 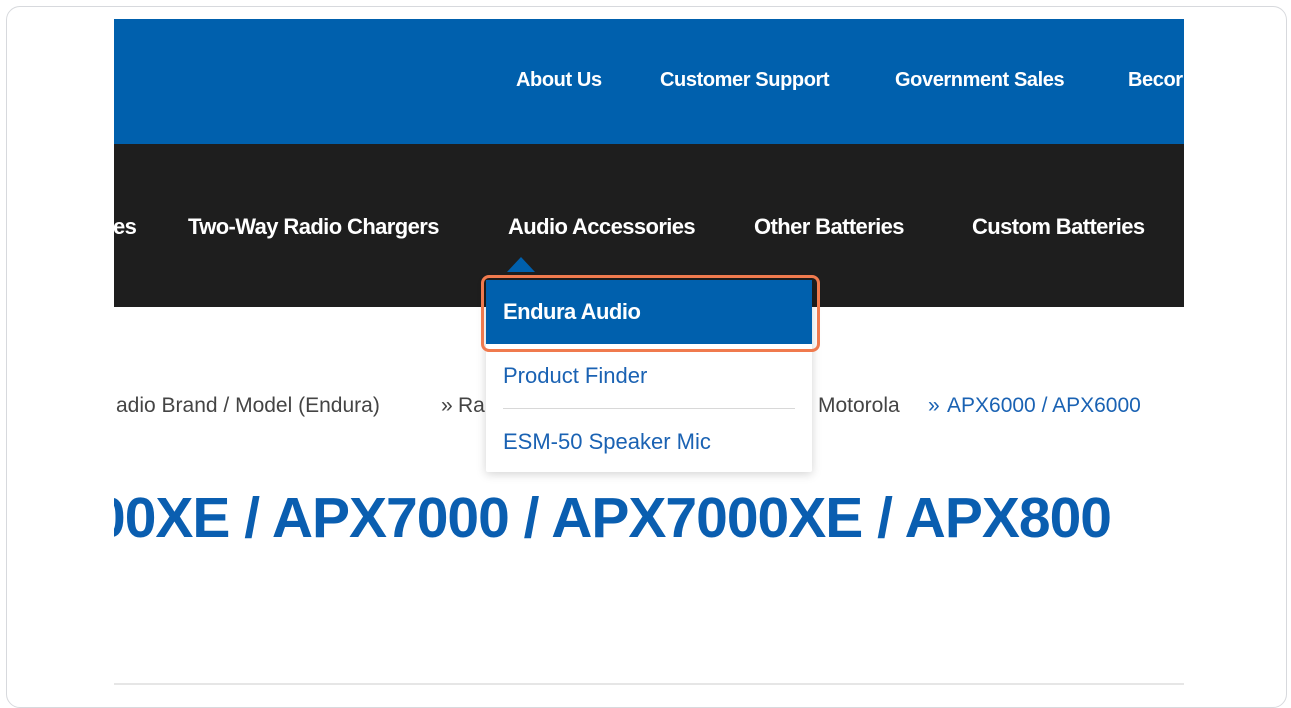 What do you see at coordinates (649, 408) in the screenshot?
I see `dropdown-divider` at bounding box center [649, 408].